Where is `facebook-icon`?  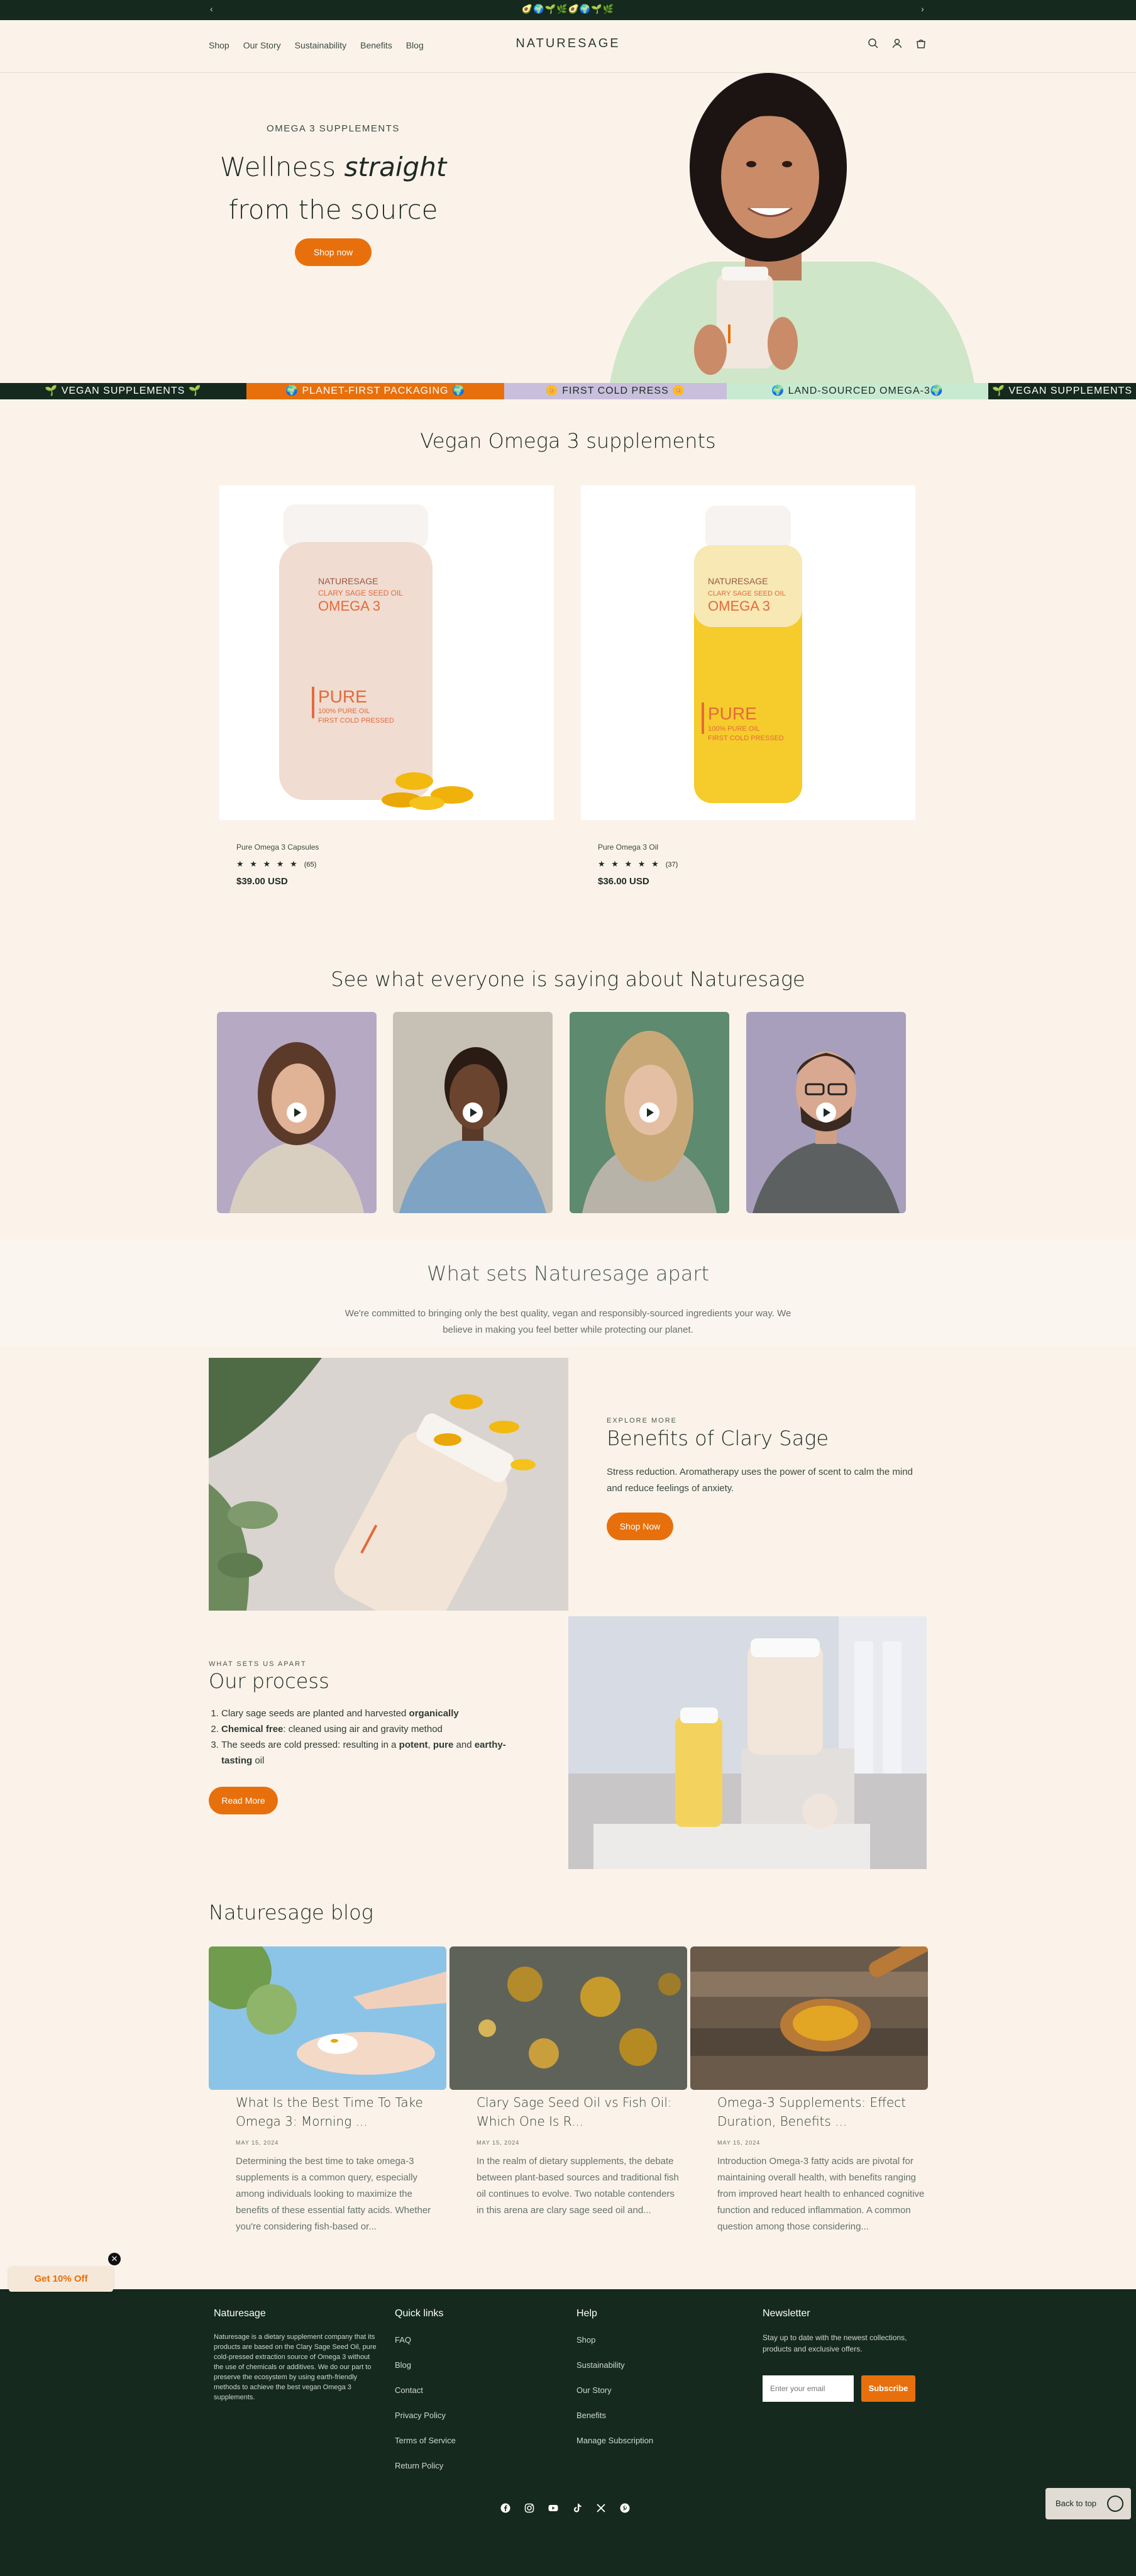
facebook-icon is located at coordinates (505, 2508).